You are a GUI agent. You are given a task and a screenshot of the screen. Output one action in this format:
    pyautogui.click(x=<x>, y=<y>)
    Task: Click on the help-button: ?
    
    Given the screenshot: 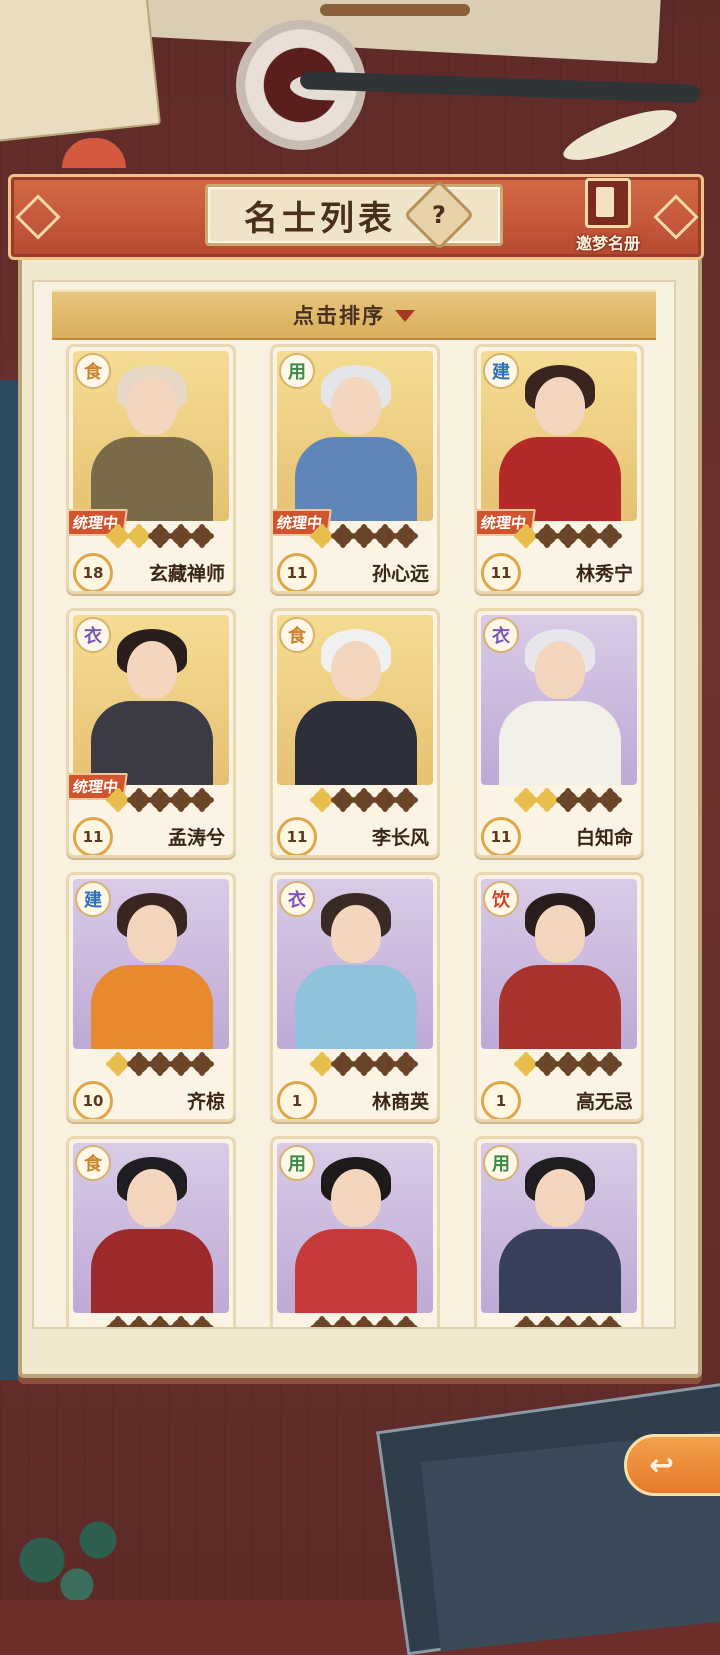 What is the action you would take?
    pyautogui.click(x=439, y=215)
    